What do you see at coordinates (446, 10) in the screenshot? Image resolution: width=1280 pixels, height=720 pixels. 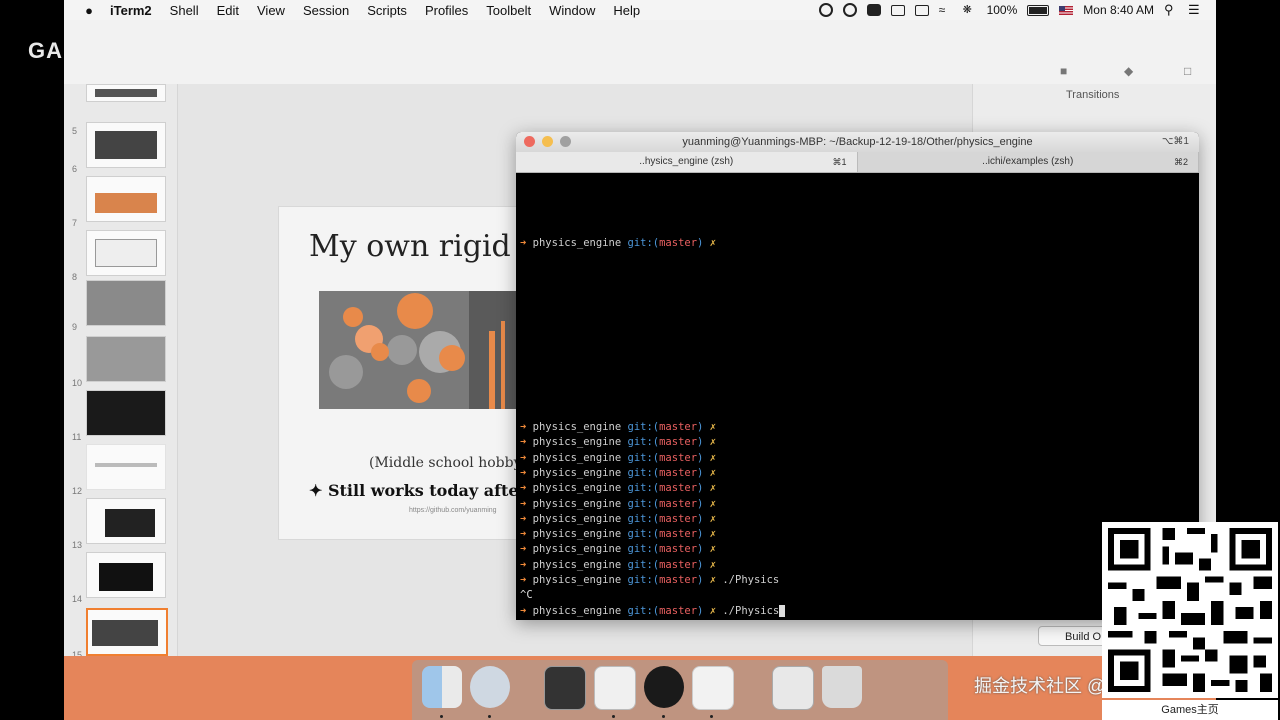 I see `menu-profiles: Profiles` at bounding box center [446, 10].